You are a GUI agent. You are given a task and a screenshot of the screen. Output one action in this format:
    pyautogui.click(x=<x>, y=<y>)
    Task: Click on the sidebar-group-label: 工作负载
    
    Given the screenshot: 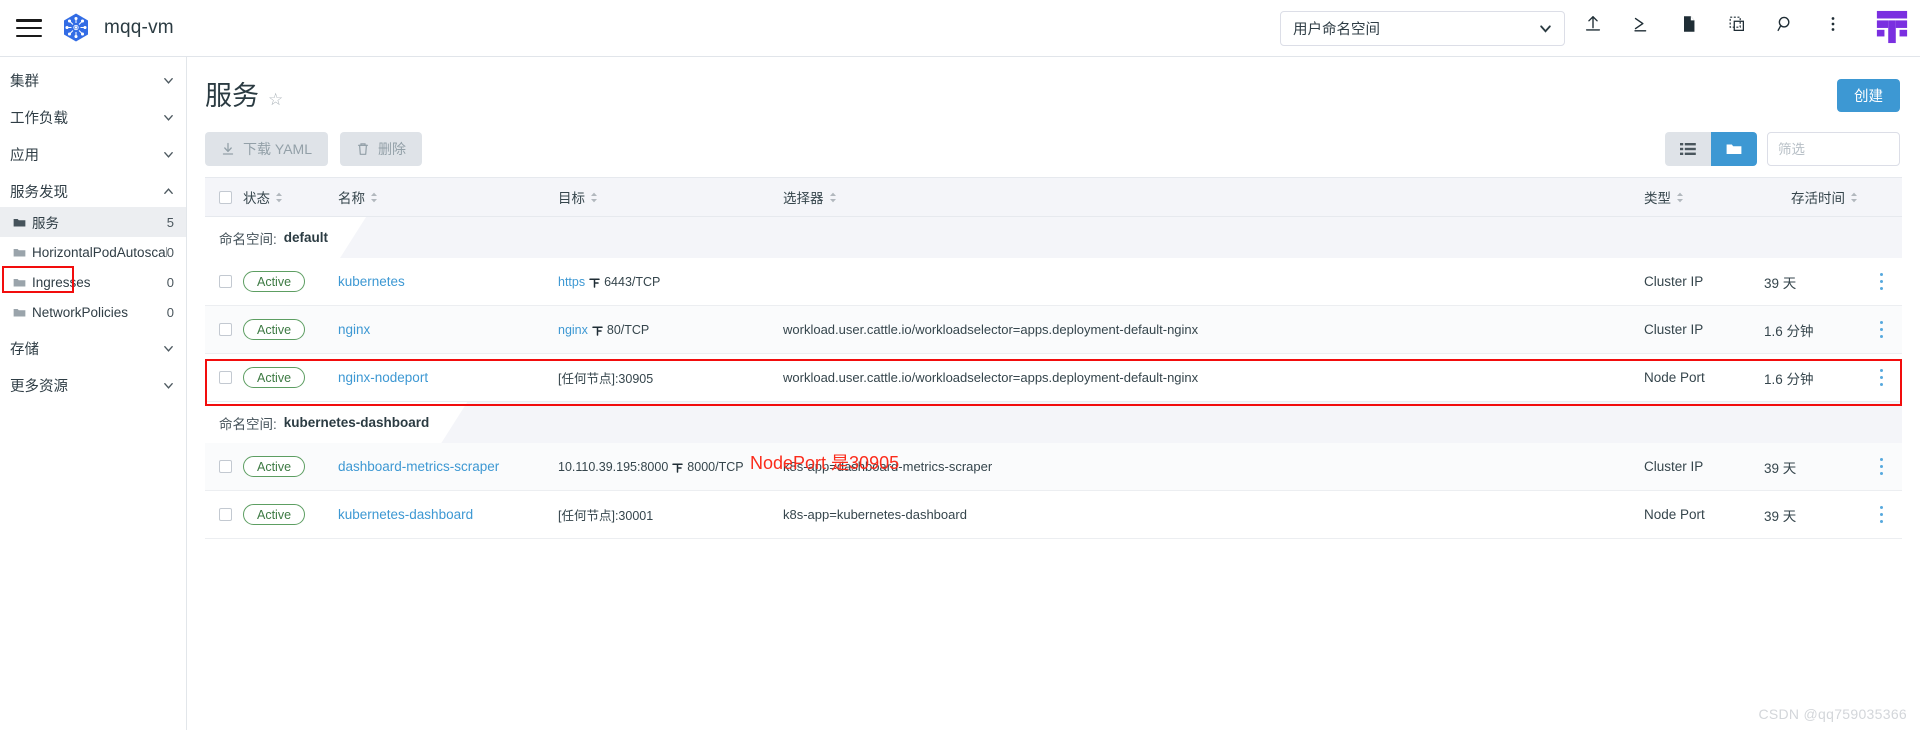 What is the action you would take?
    pyautogui.click(x=39, y=118)
    